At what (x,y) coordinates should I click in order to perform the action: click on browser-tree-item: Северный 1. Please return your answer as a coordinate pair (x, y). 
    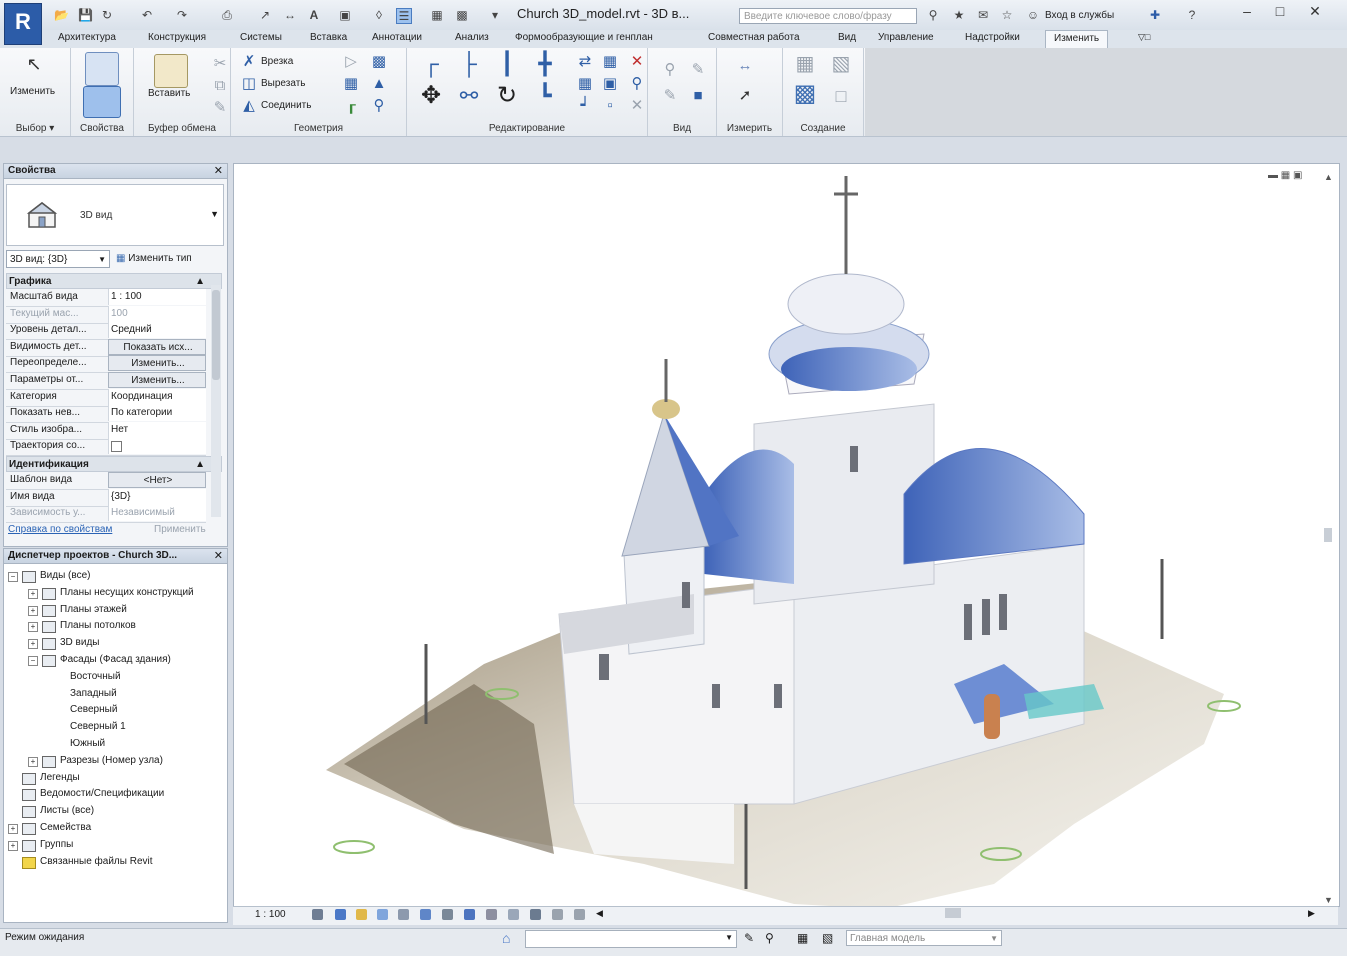
    Looking at the image, I should click on (98, 726).